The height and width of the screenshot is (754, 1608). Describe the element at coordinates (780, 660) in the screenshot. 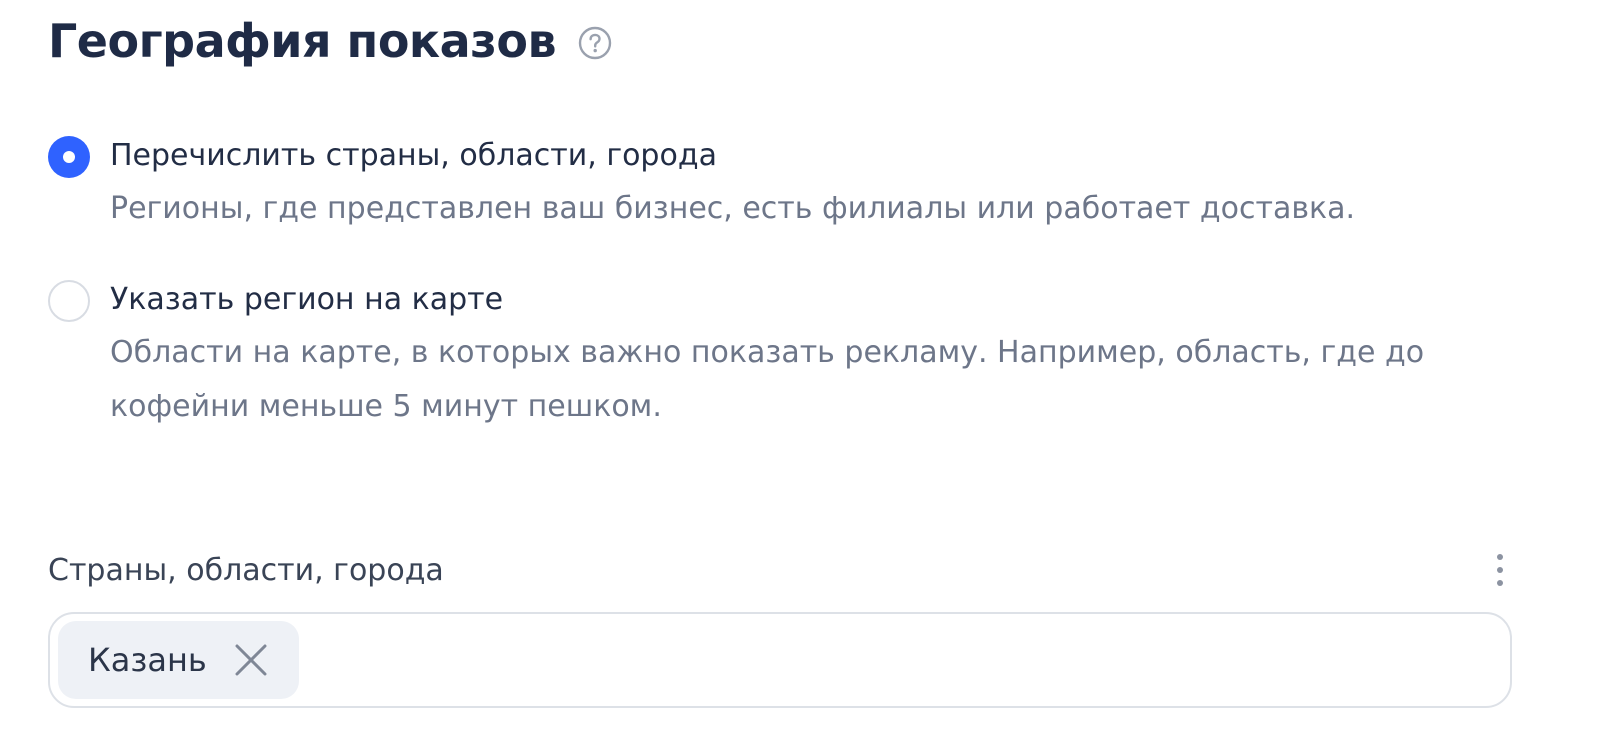

I see `regions-tag-input: Казань` at that location.